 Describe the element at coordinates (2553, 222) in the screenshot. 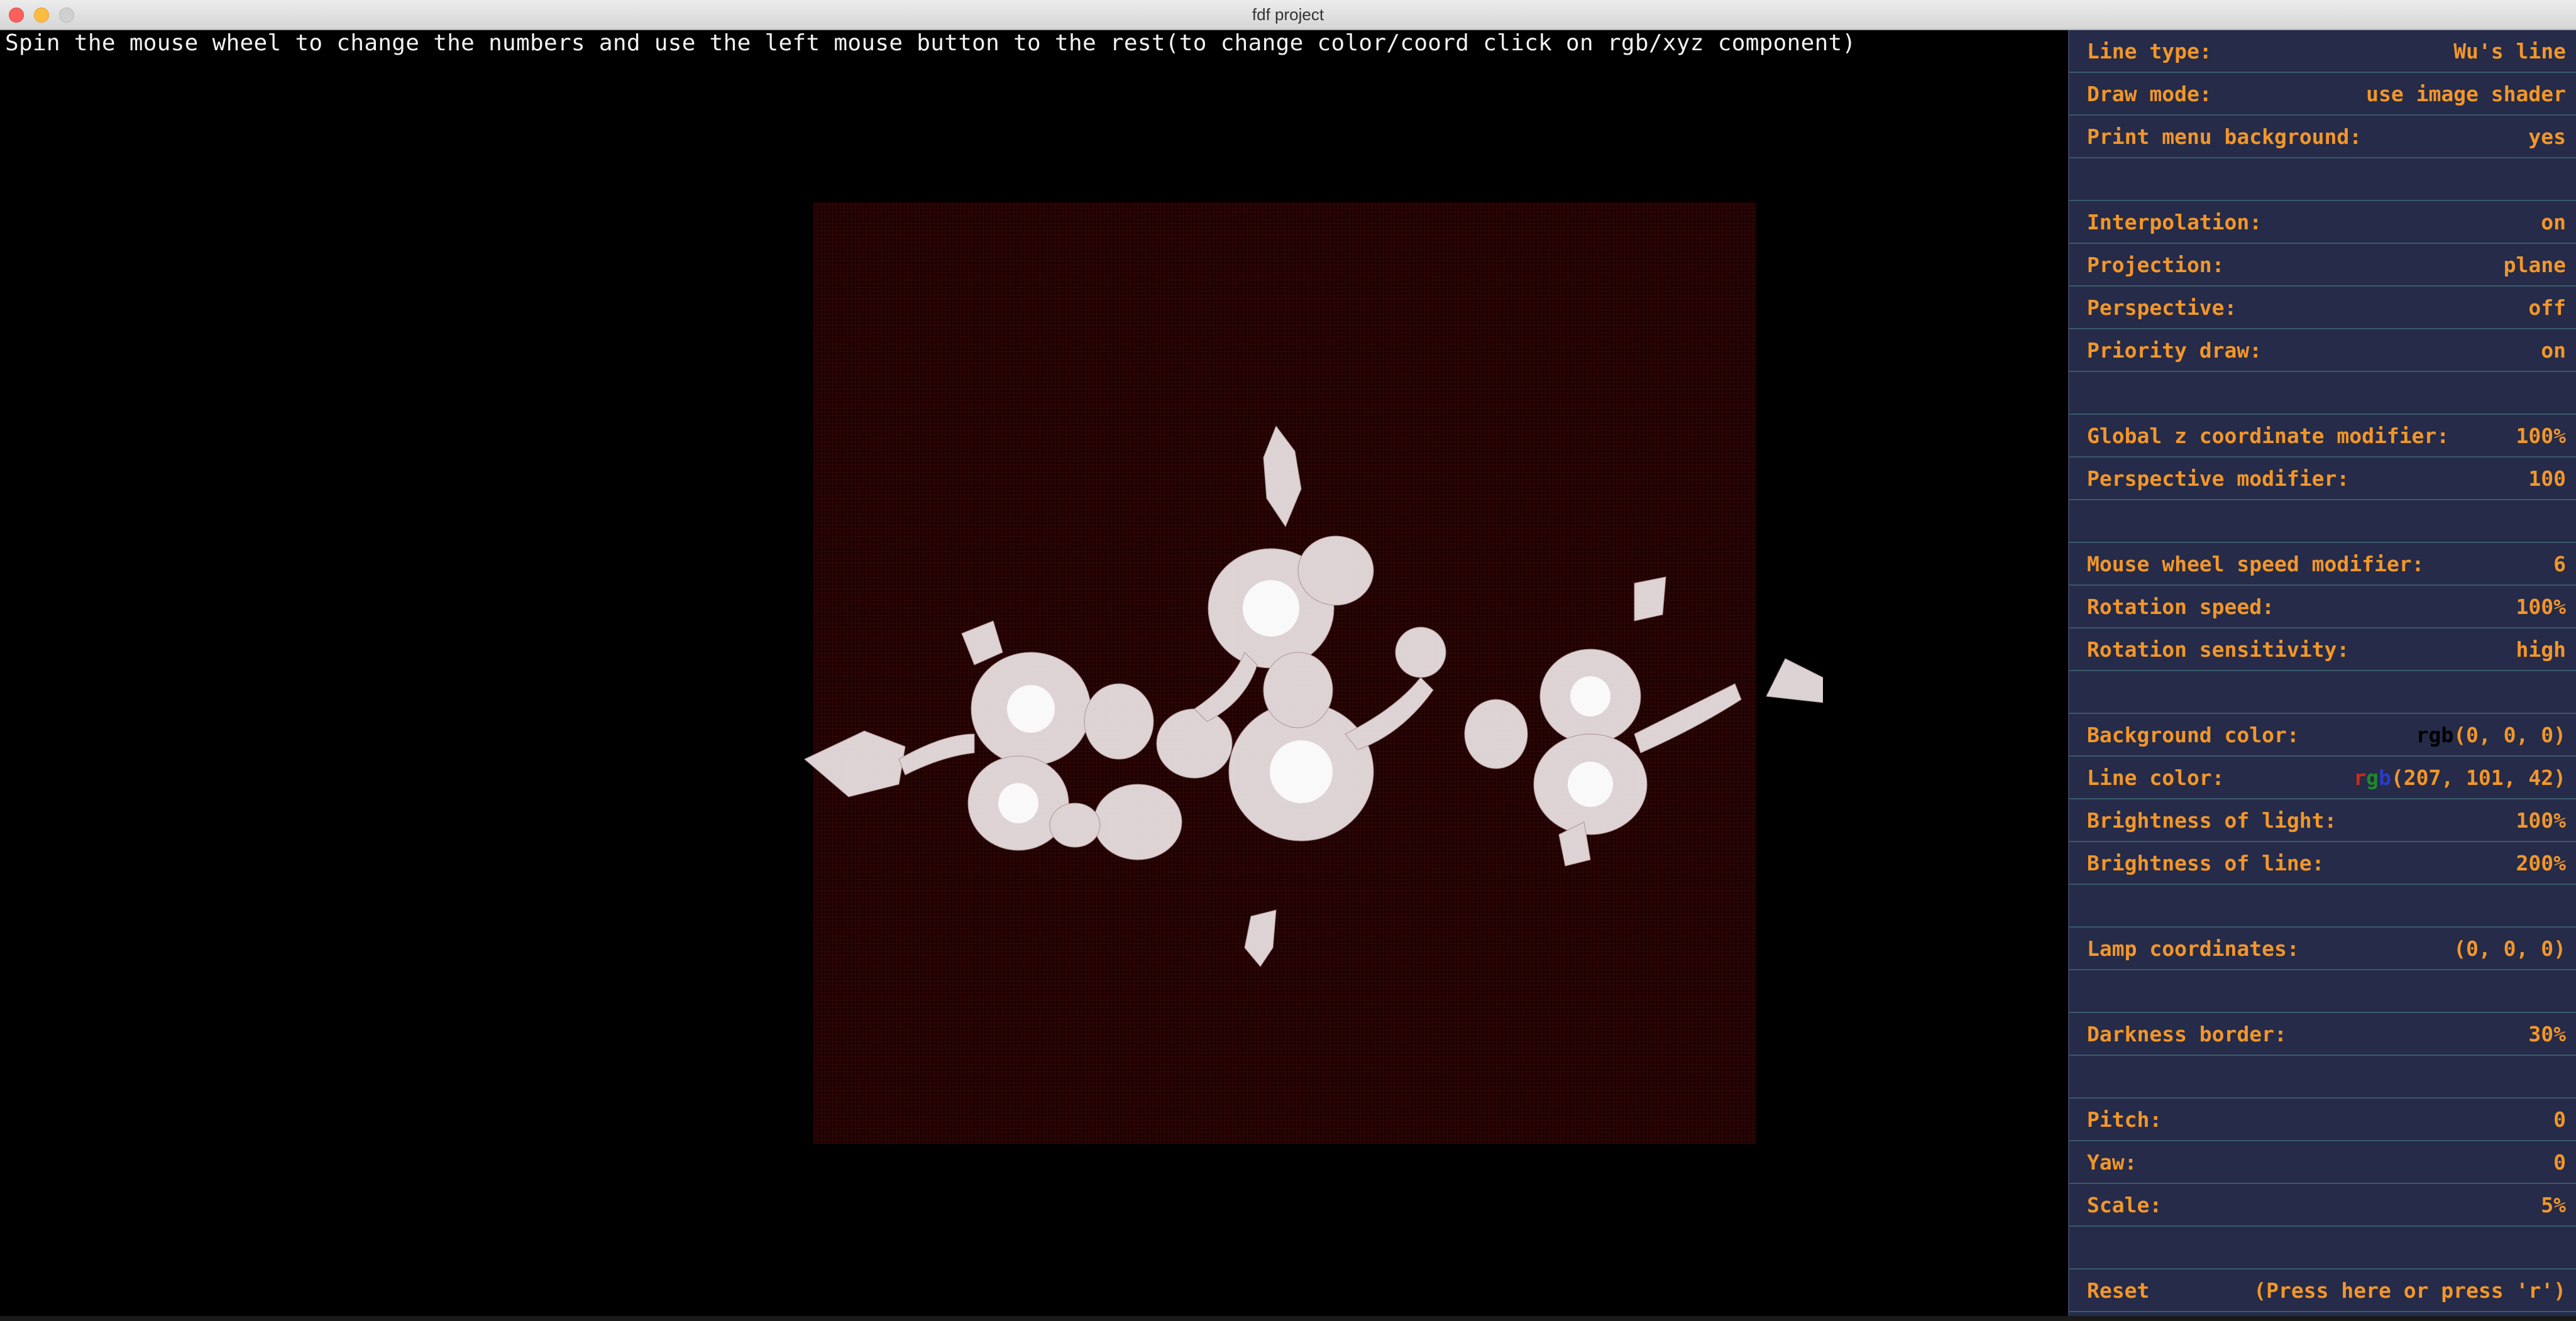

I see `interpolation-value: on` at that location.